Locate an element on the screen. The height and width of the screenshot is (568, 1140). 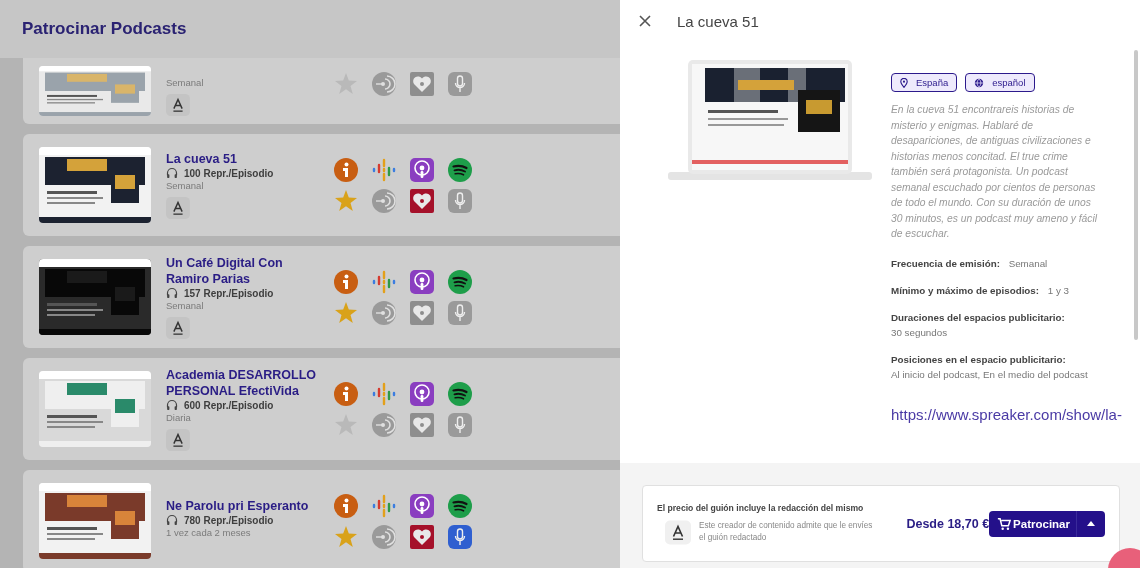
price-text: Desde 18,70 € is located at coordinates (948, 523).